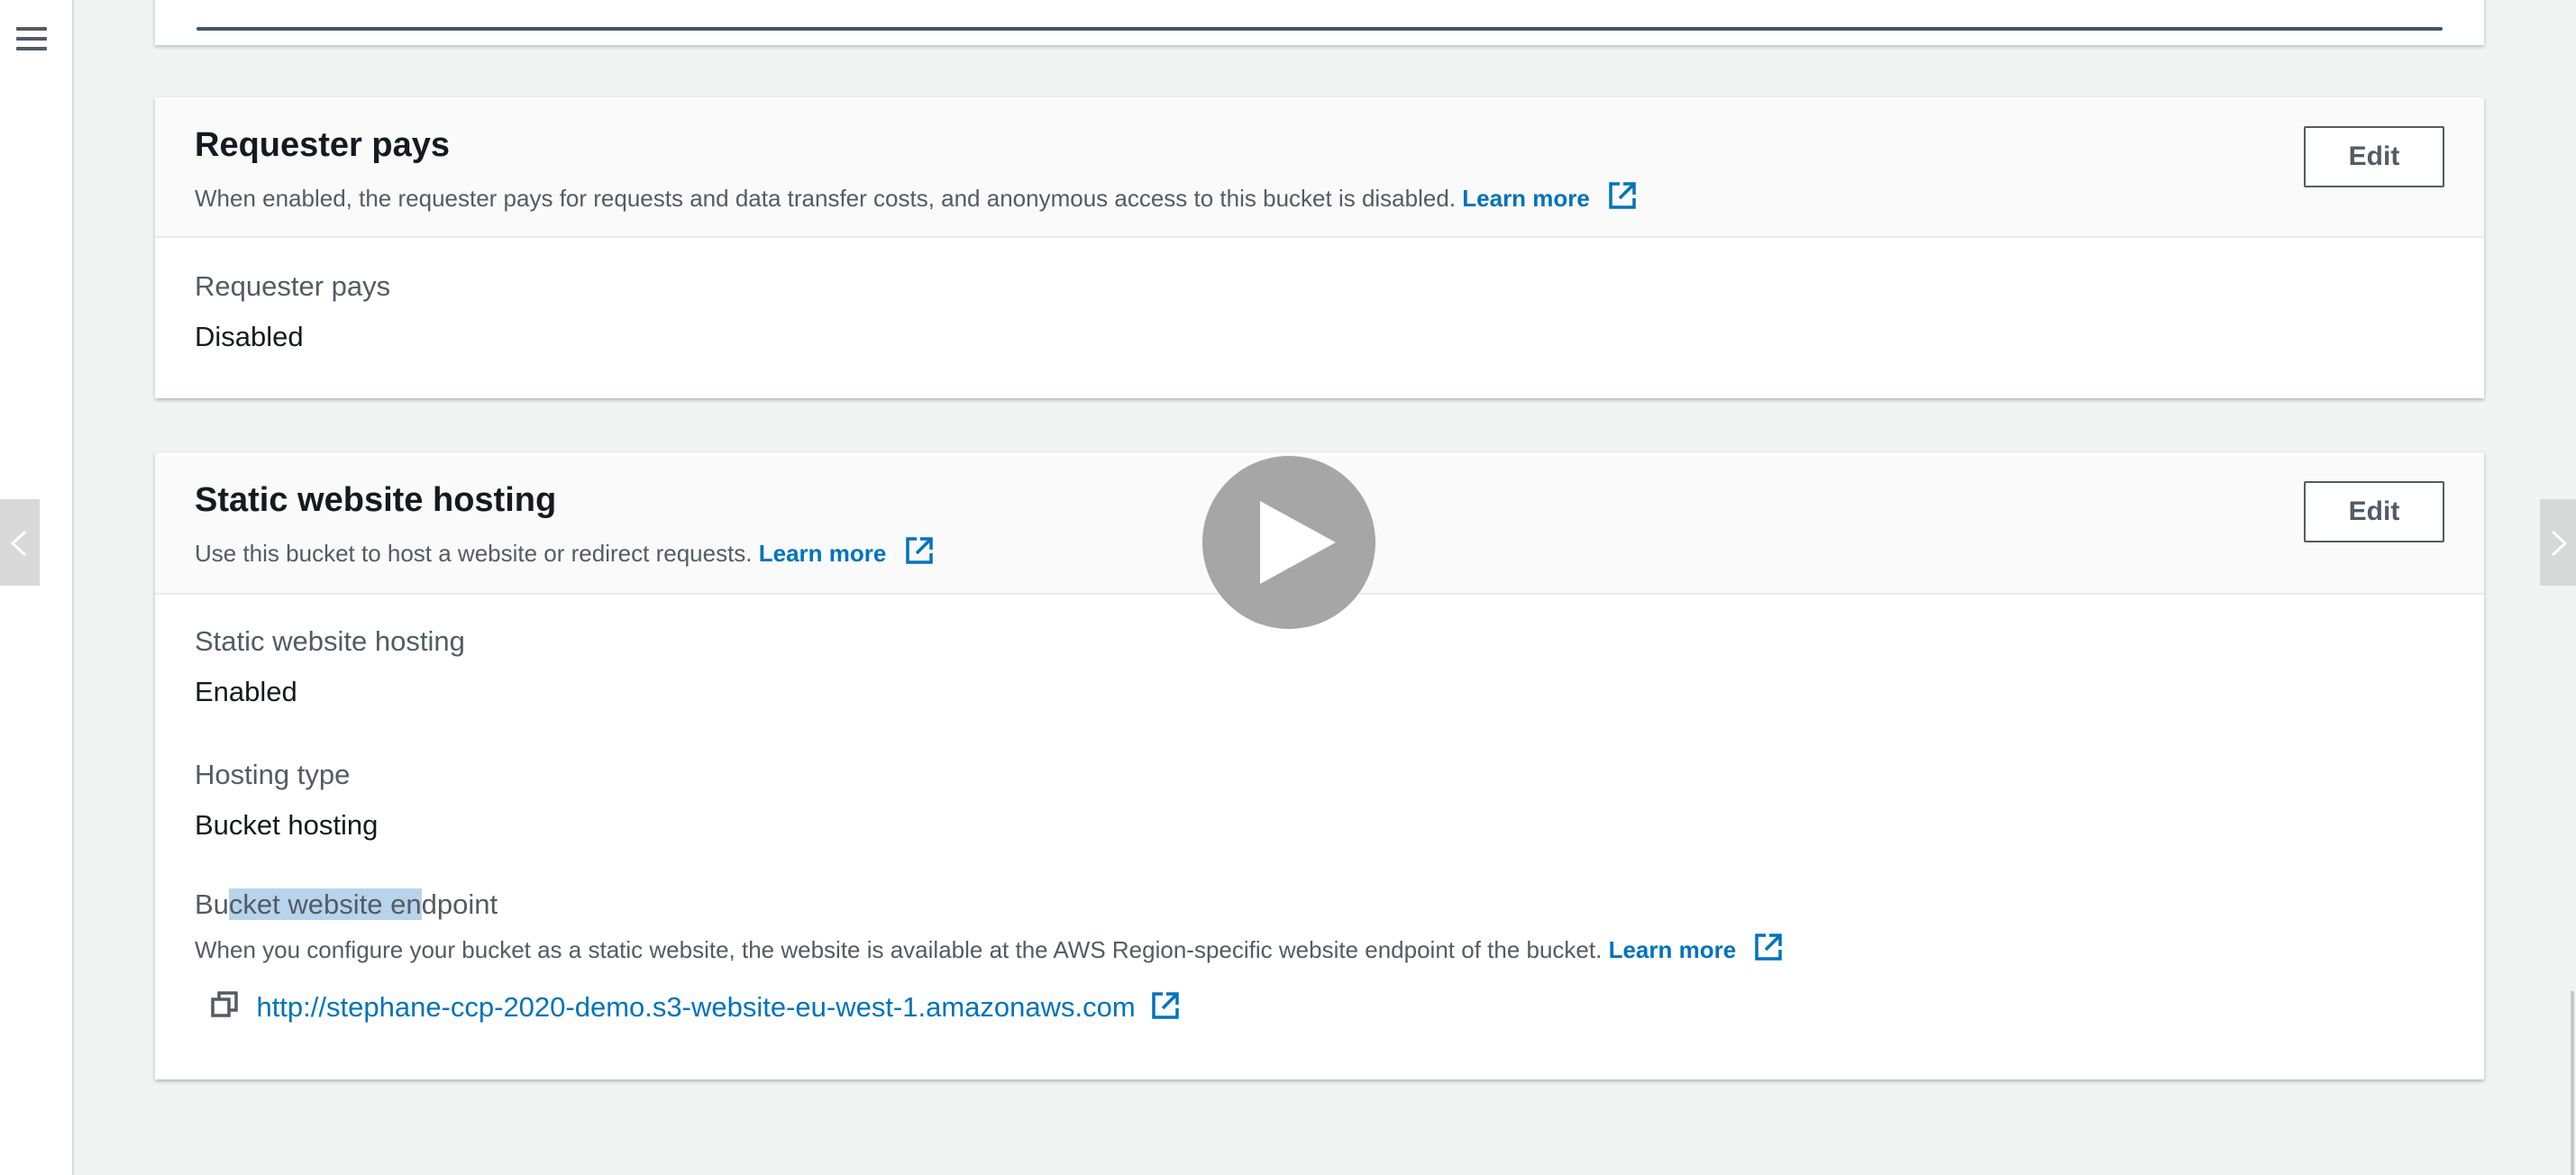  I want to click on hosting-type-label: Hosting type, so click(273, 774).